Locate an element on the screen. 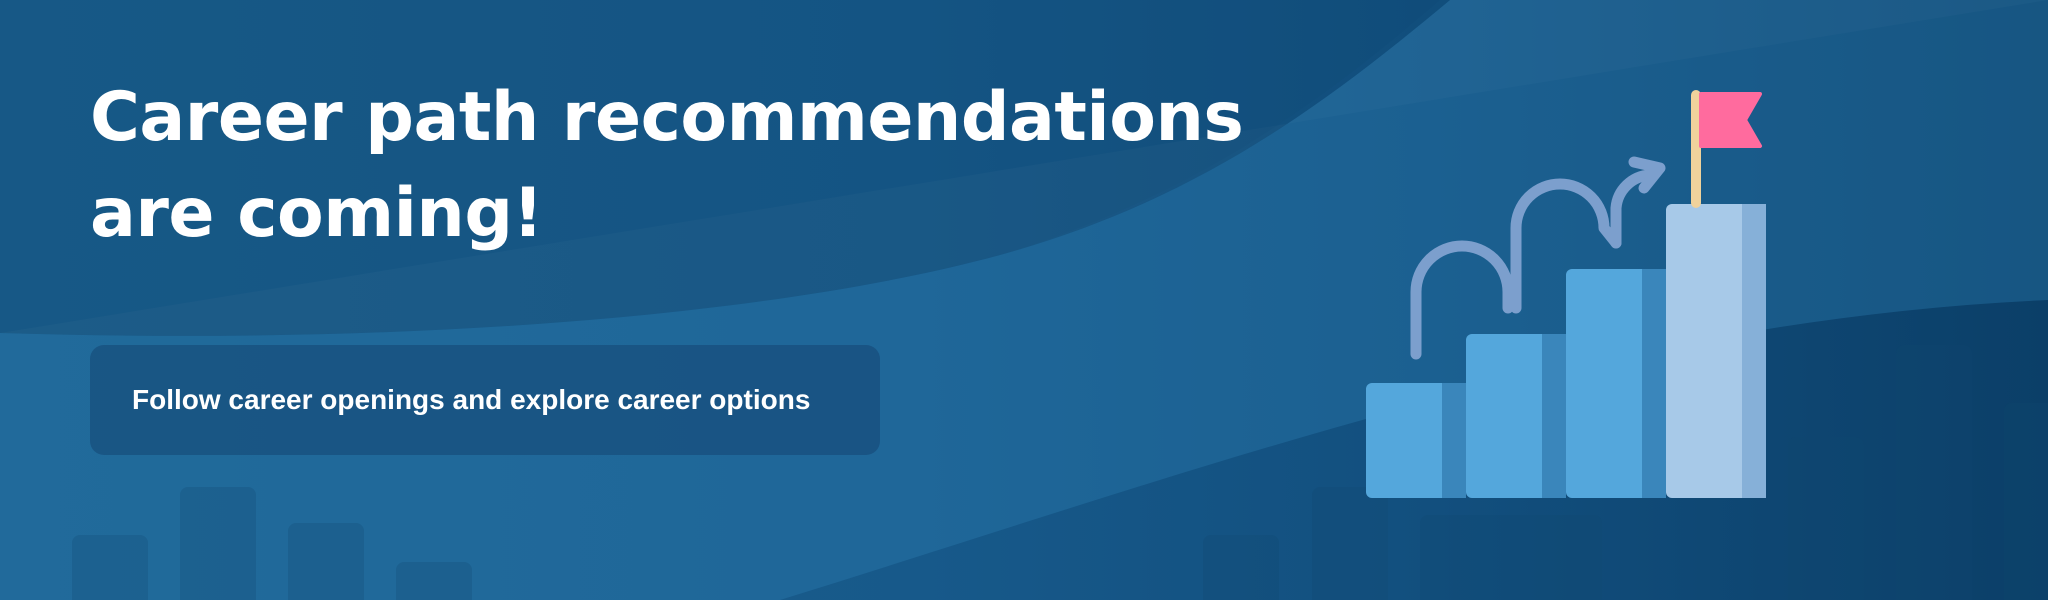 This screenshot has width=2048, height=600. headline-line-1: Career path recommendations is located at coordinates (667, 117).